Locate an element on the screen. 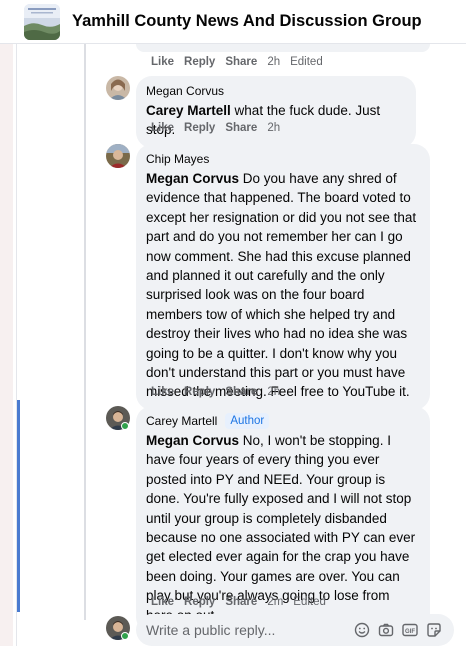  reply-composer: GIF is located at coordinates (295, 630).